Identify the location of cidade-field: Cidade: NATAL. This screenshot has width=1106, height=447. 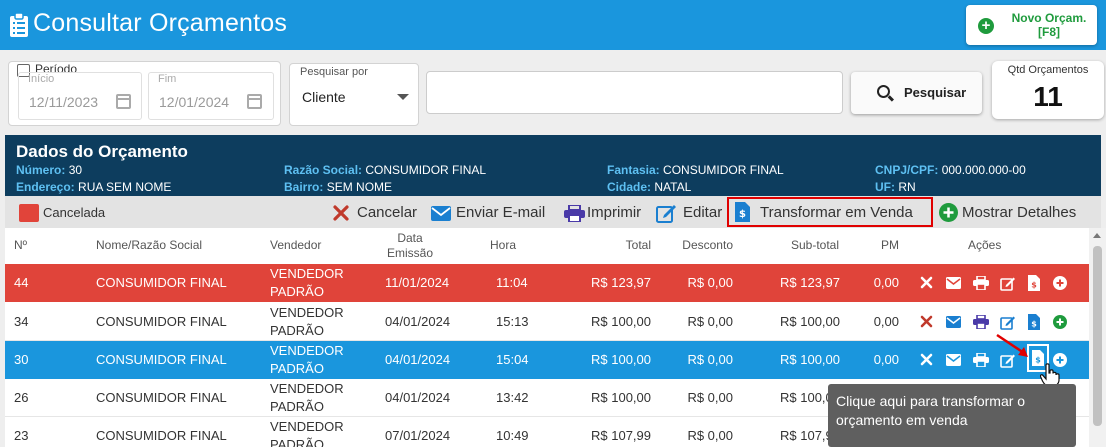
(649, 187).